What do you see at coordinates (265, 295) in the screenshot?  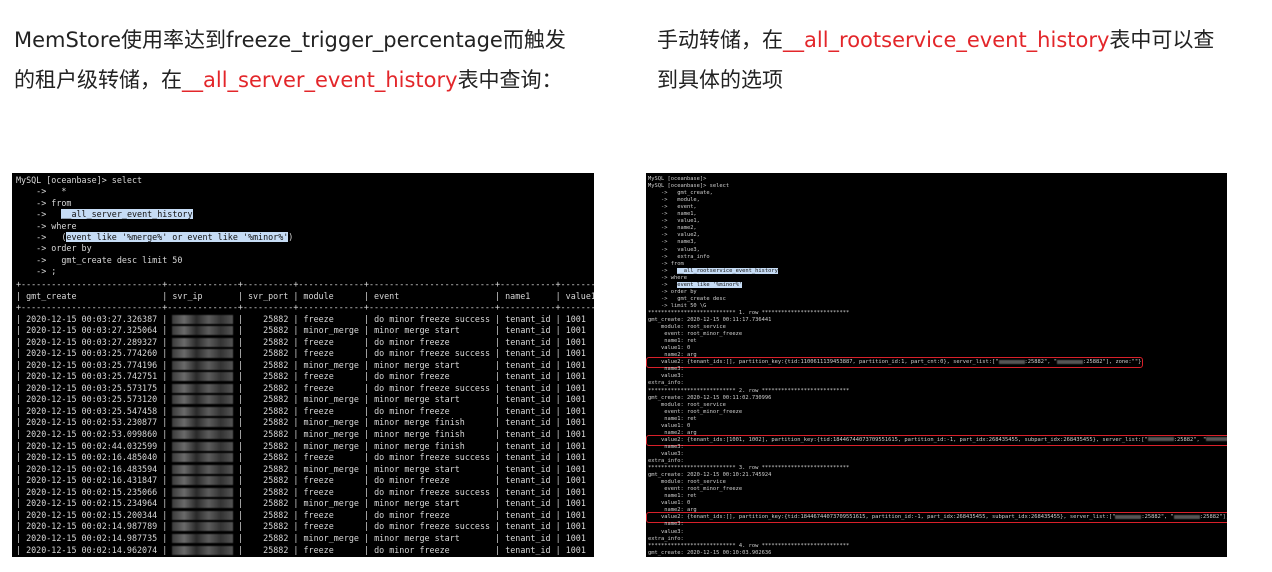 I see `column-header: | svr_port` at bounding box center [265, 295].